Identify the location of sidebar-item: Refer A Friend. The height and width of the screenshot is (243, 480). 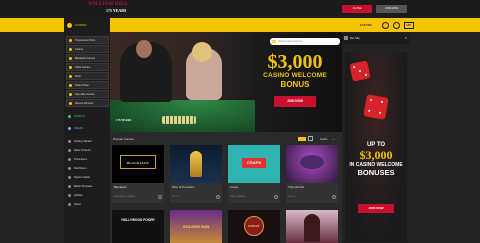
(87, 150).